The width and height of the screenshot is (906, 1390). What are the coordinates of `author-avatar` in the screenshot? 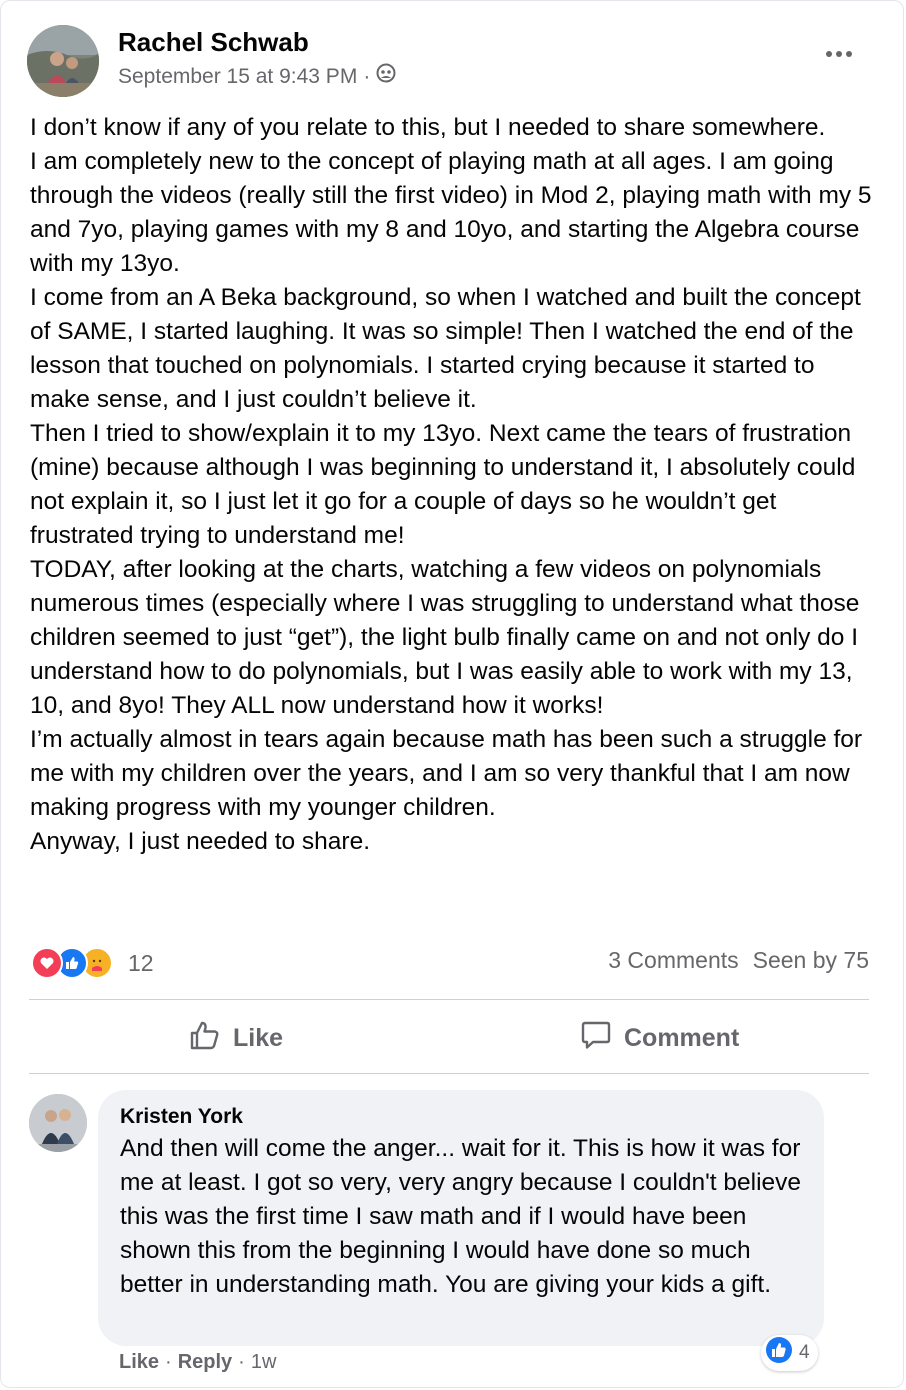 It's located at (63, 61).